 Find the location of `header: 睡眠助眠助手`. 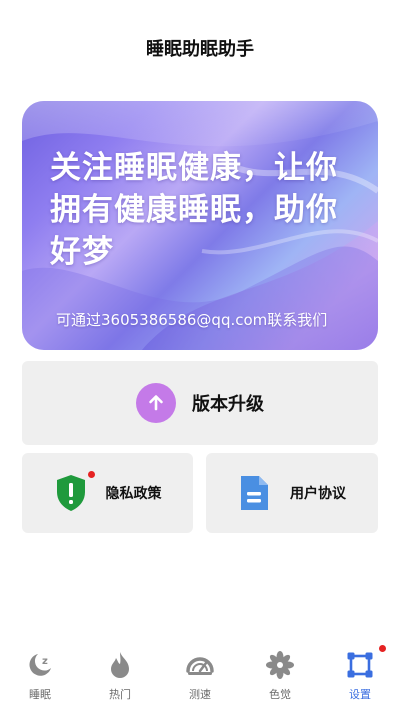

header: 睡眠助眠助手 is located at coordinates (200, 48).